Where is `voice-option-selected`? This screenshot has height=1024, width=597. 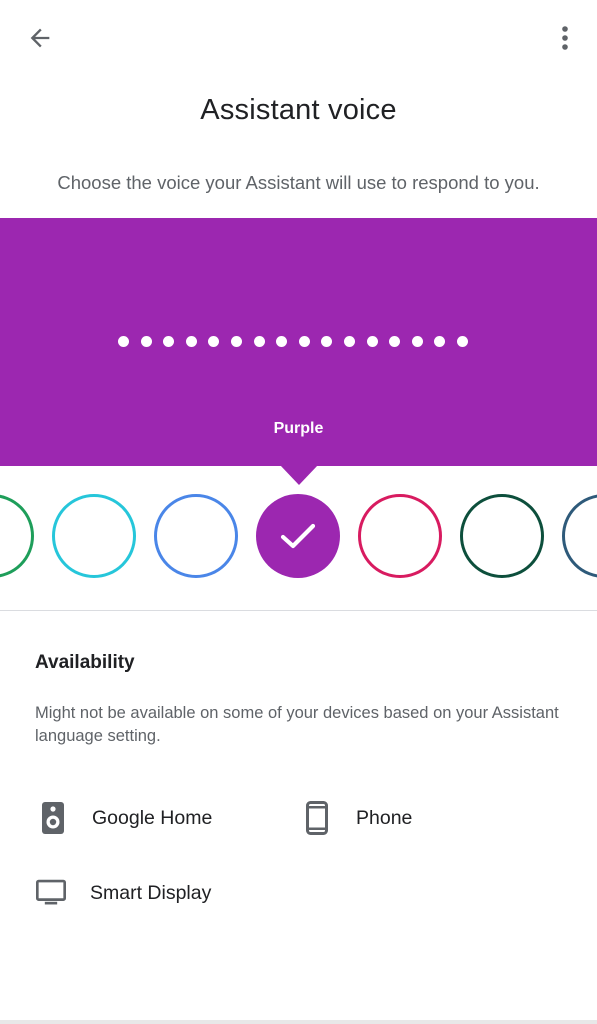 voice-option-selected is located at coordinates (298, 536).